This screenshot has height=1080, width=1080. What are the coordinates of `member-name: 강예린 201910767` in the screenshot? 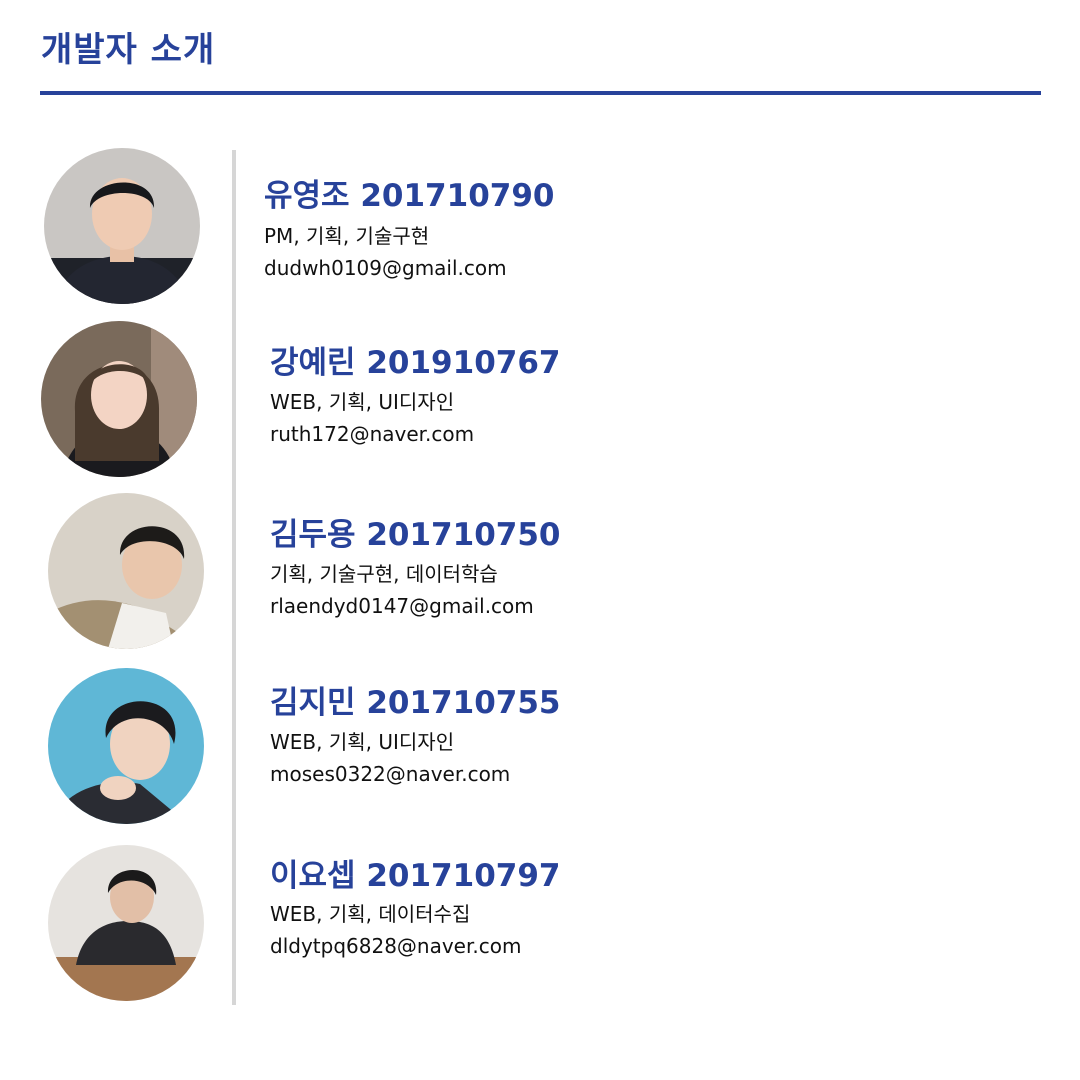 It's located at (415, 363).